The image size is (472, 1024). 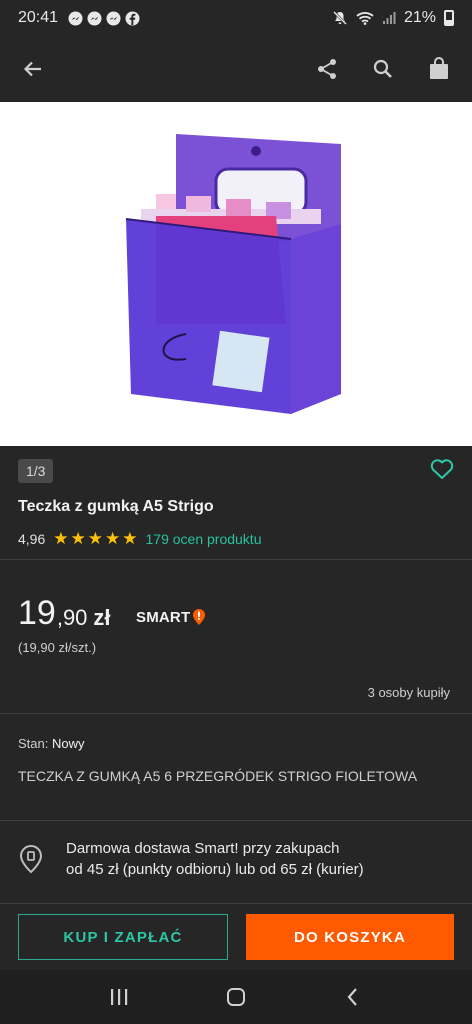 I want to click on price-decimal: ,90, so click(x=72, y=617).